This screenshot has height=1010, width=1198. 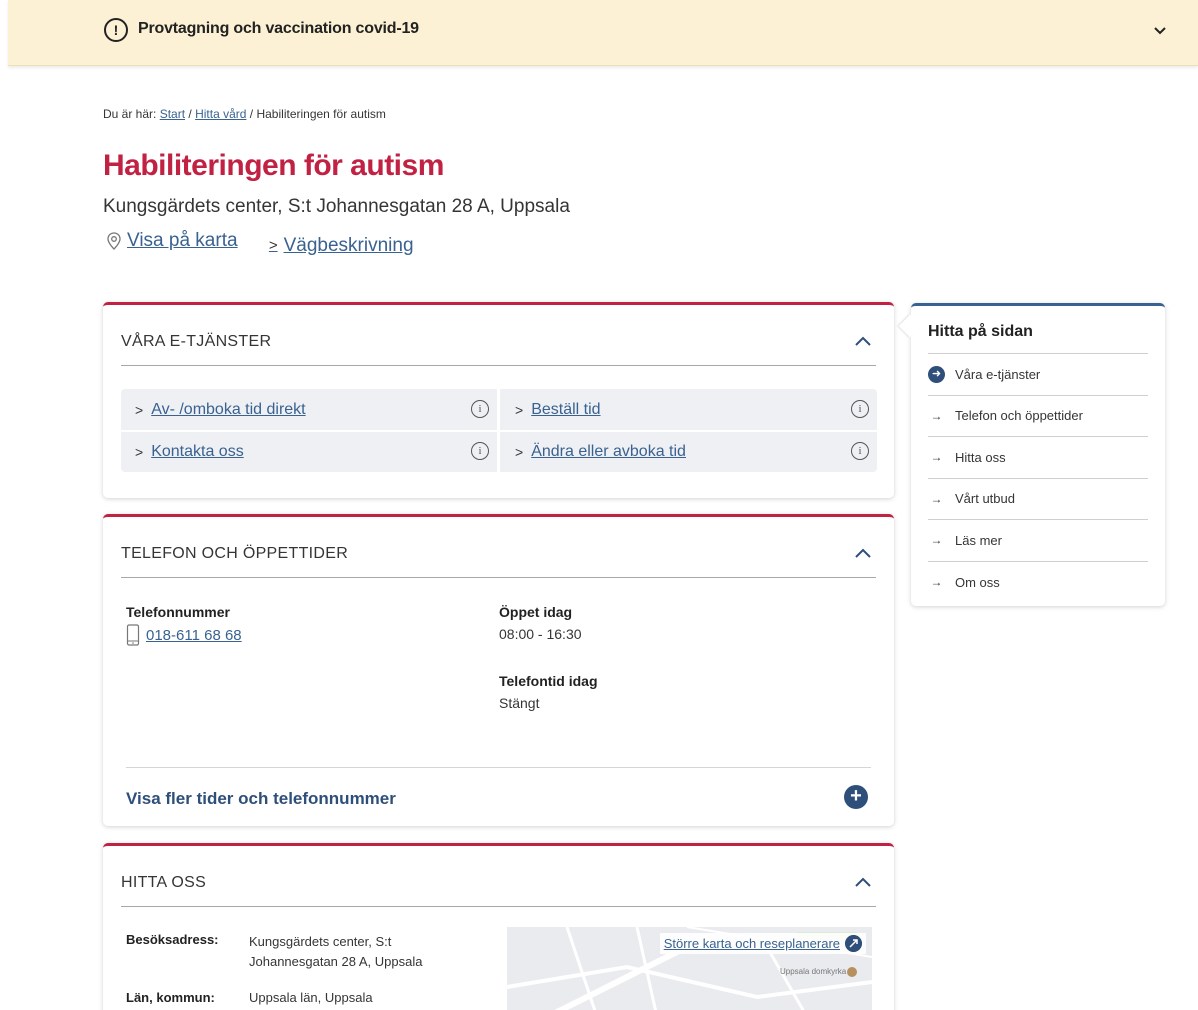 I want to click on region-label: Län, kommun:, so click(x=170, y=997).